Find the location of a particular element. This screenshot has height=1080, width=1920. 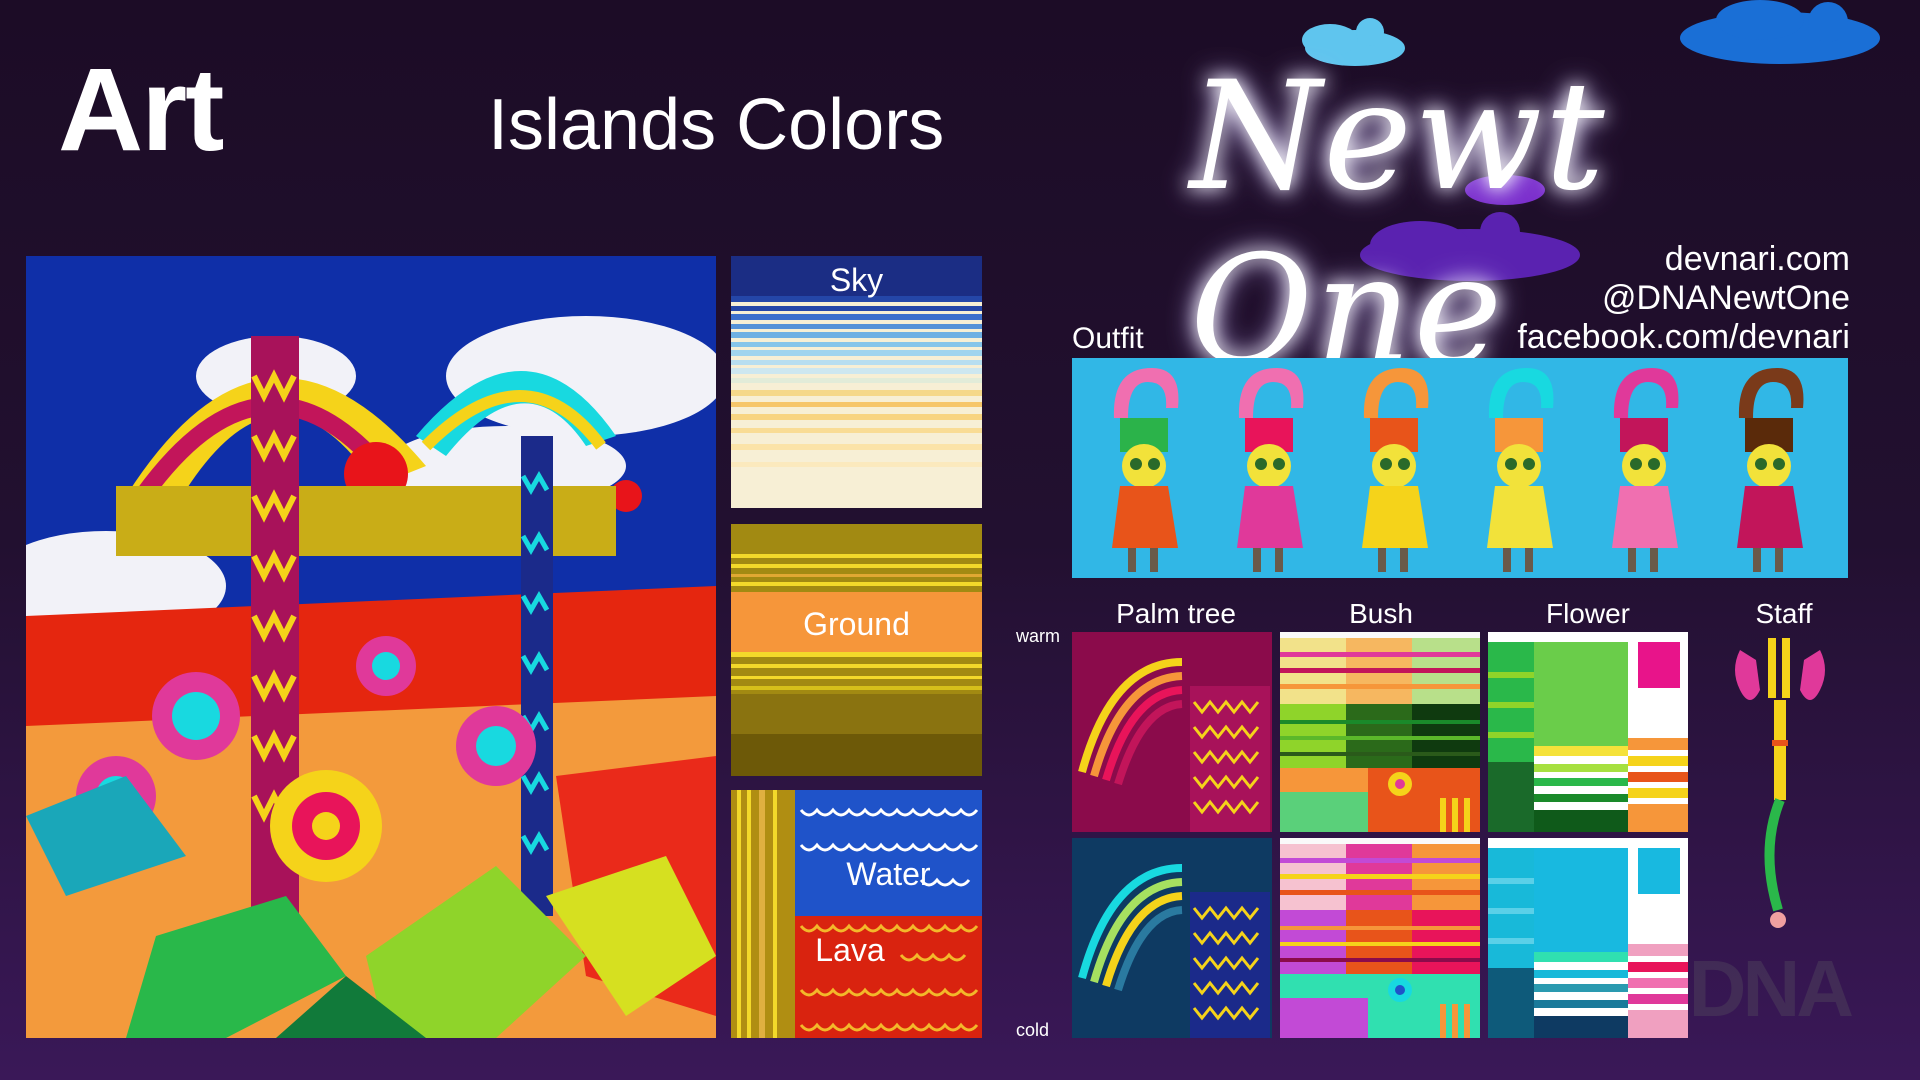

outfit-panel is located at coordinates (1460, 468).